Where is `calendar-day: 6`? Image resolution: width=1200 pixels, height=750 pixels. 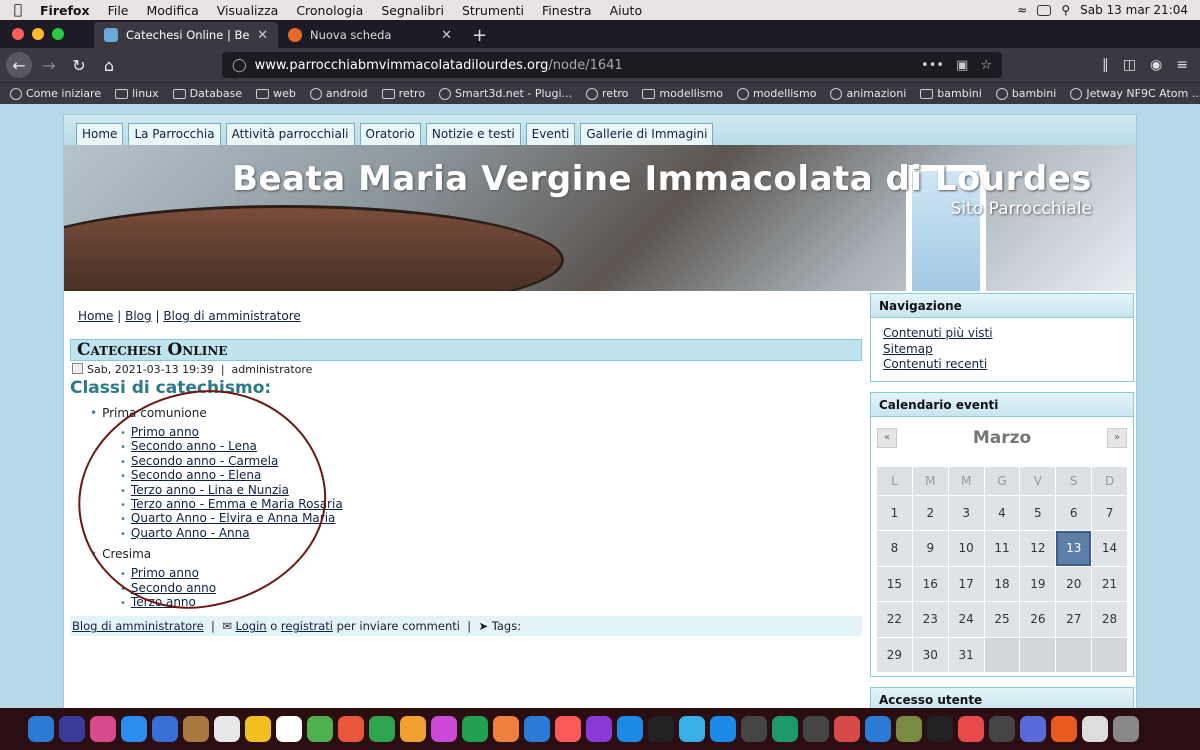 calendar-day: 6 is located at coordinates (1074, 512).